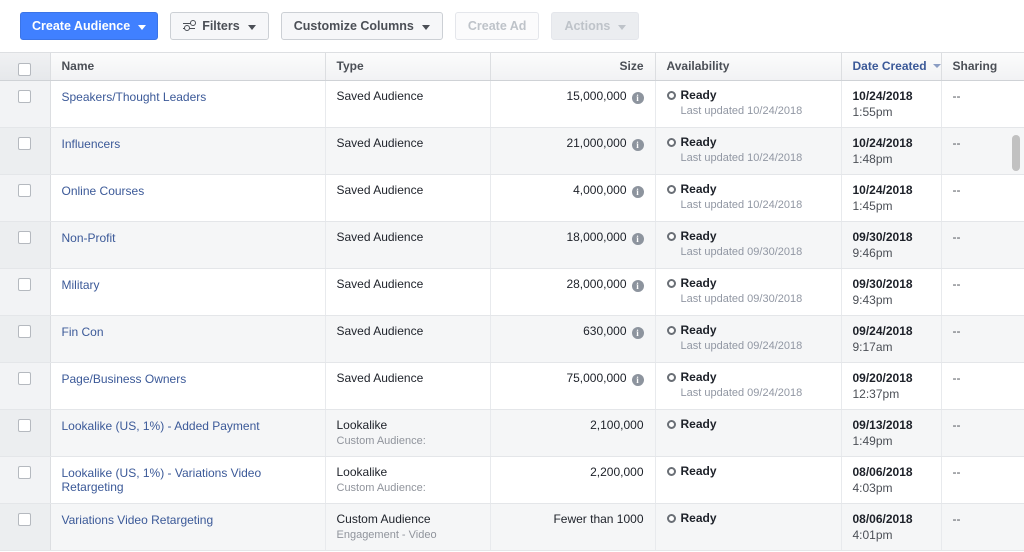 This screenshot has width=1024, height=552. I want to click on audience-name-cell: Non-Profit, so click(188, 245).